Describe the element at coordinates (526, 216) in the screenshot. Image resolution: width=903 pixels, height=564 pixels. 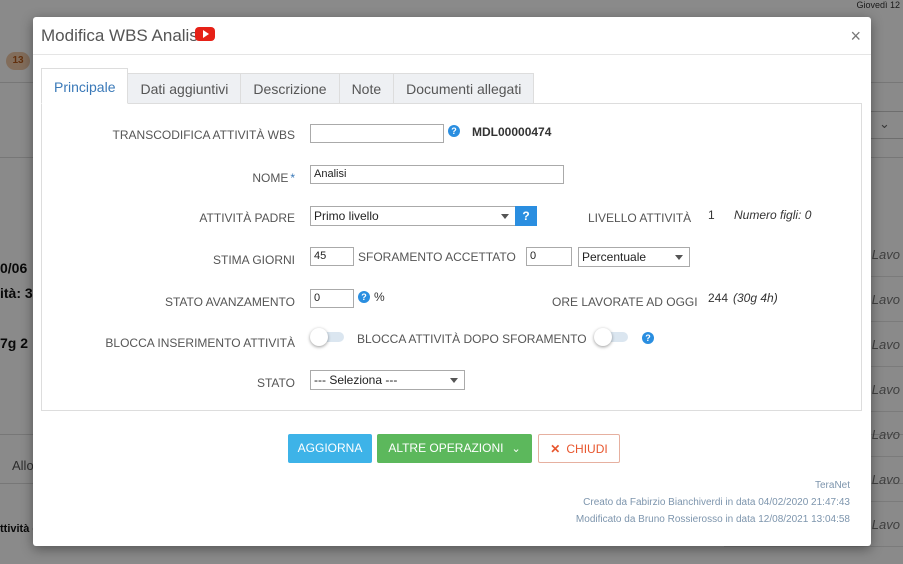
I see `attivita-padre-help-button: ?` at that location.